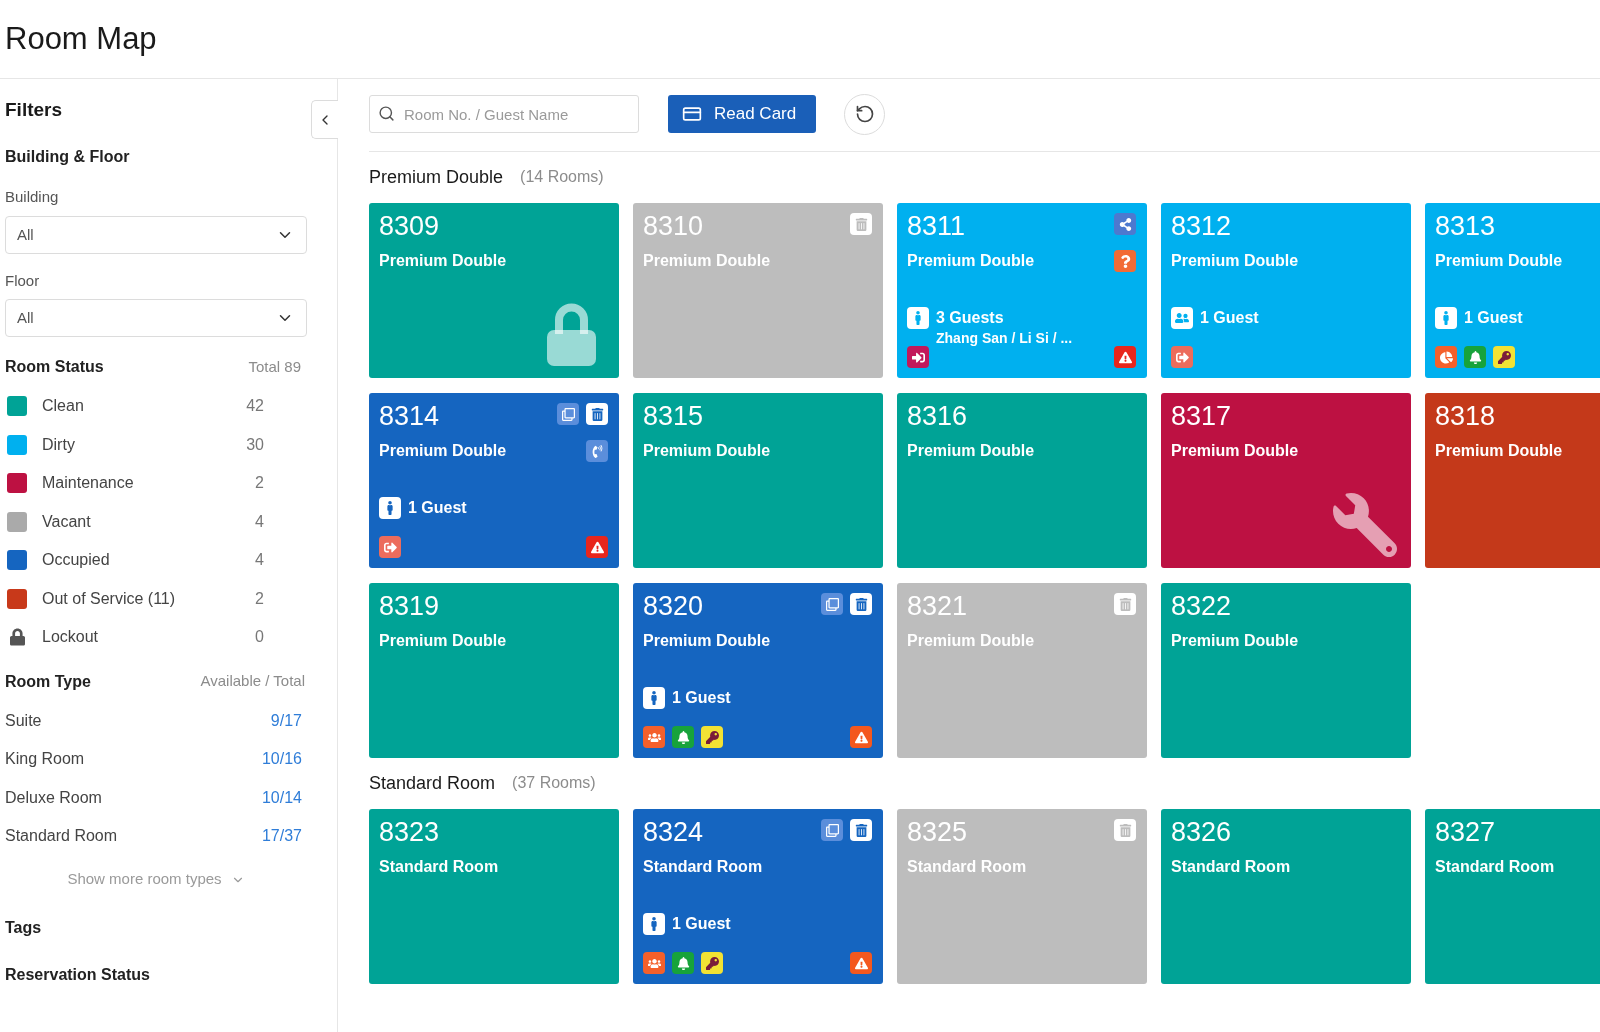 Image resolution: width=1600 pixels, height=1032 pixels. I want to click on sidebar-title: Filters, so click(34, 110).